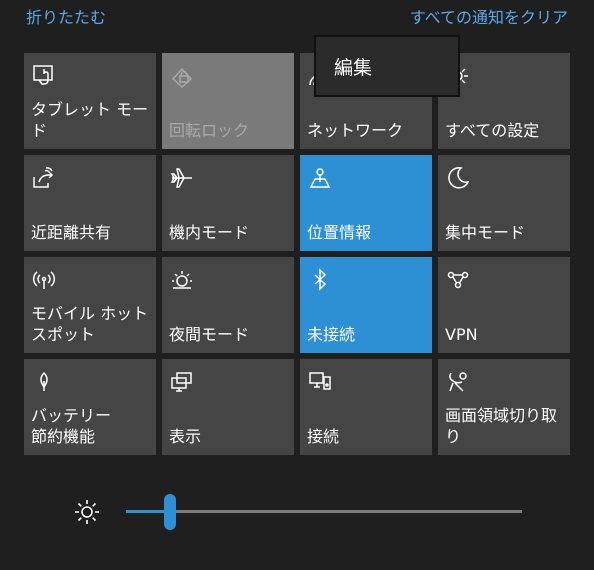 The image size is (594, 570). I want to click on tile-location: 位置情報, so click(366, 203).